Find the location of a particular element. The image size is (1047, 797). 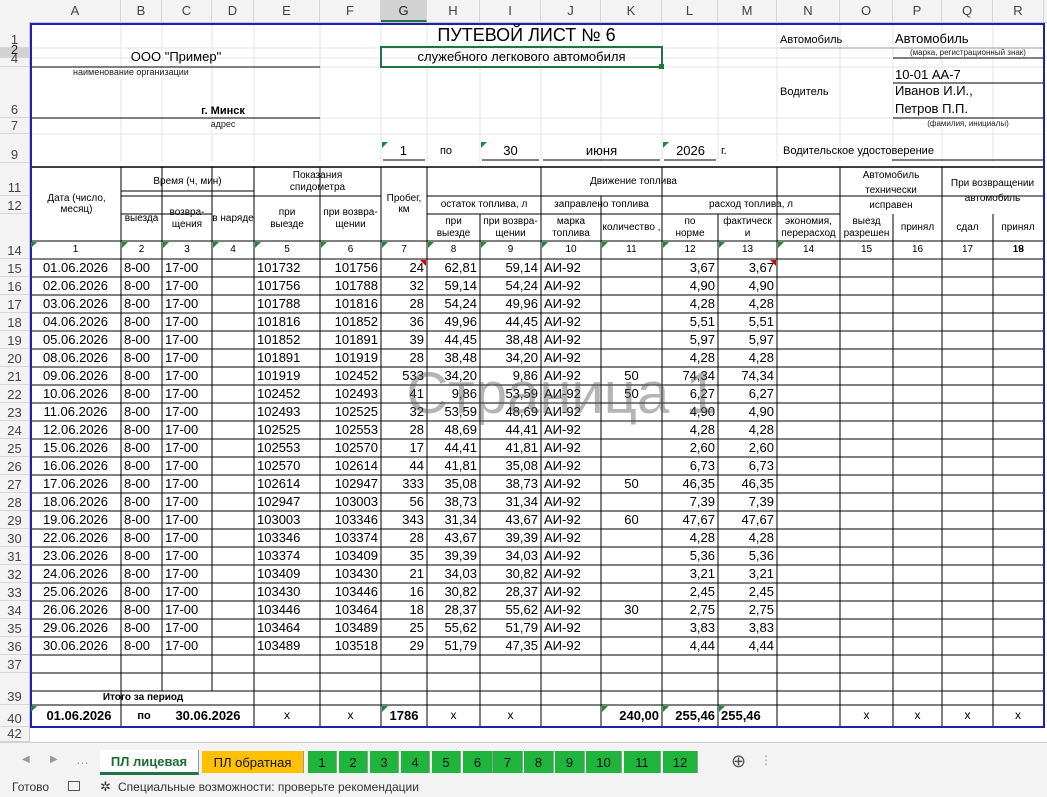

cell-r6-c9: АИ-92 is located at coordinates (571, 358).